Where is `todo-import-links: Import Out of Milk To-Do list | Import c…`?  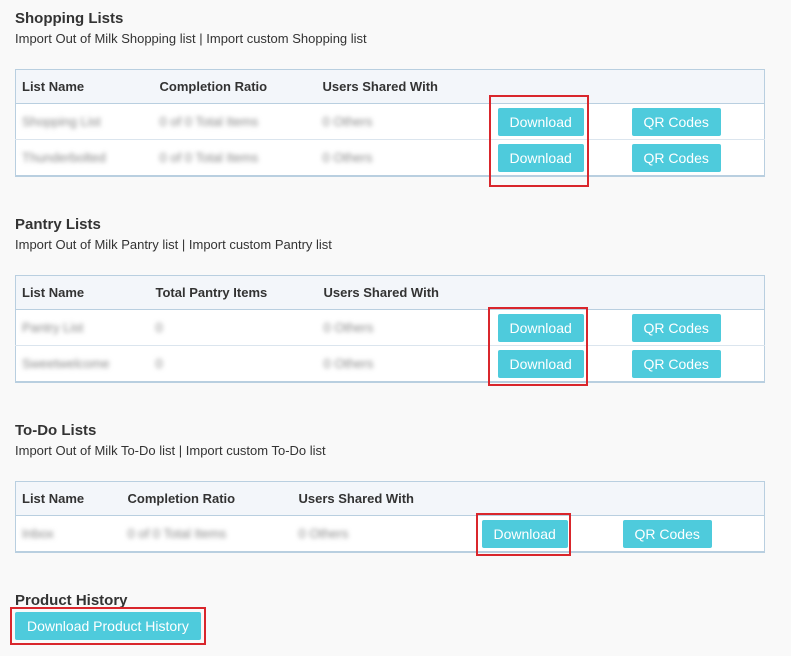 todo-import-links: Import Out of Milk To-Do list | Import c… is located at coordinates (170, 450).